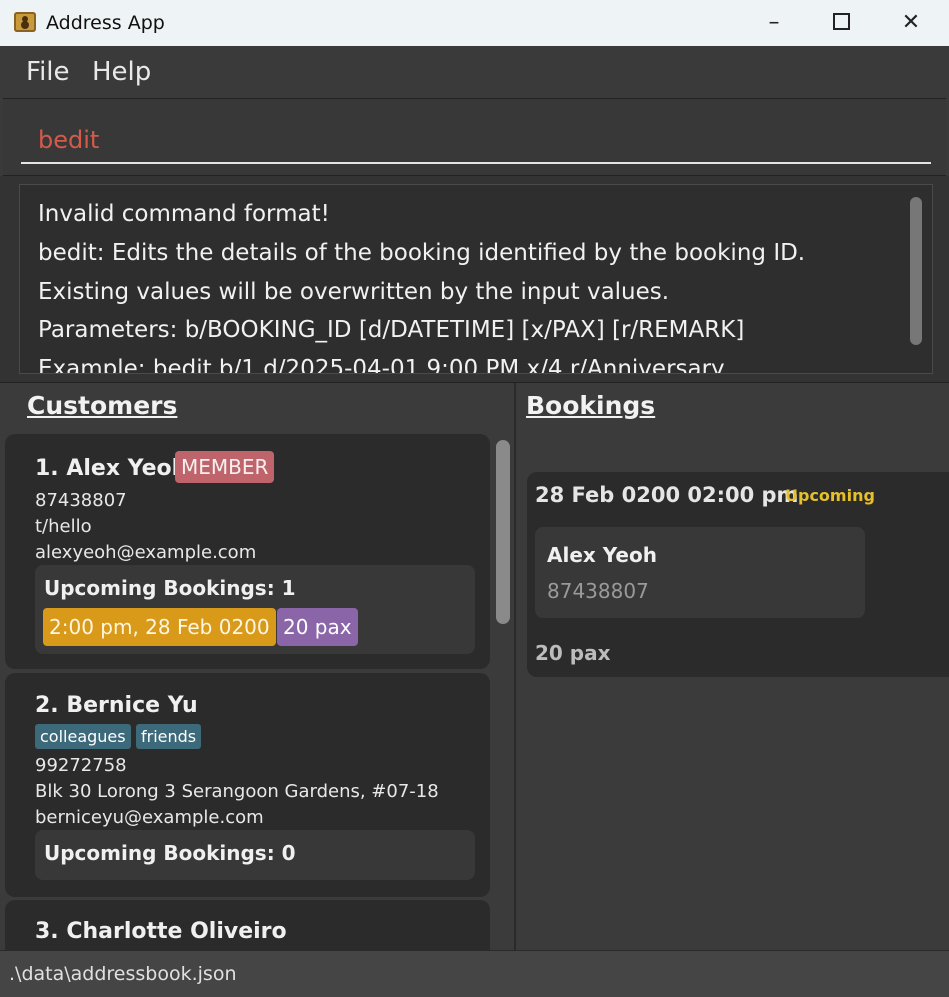  What do you see at coordinates (146, 552) in the screenshot?
I see `customer-email: alexyeoh@example.com` at bounding box center [146, 552].